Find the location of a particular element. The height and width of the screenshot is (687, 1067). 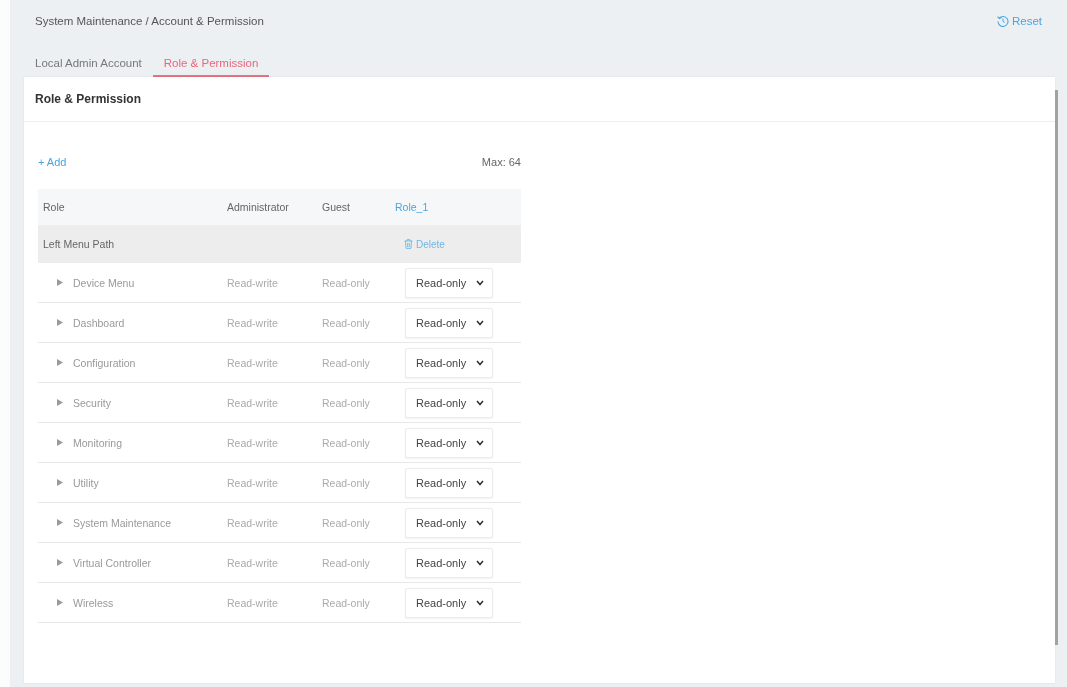

menu-path-label: Dashboard is located at coordinates (99, 322).